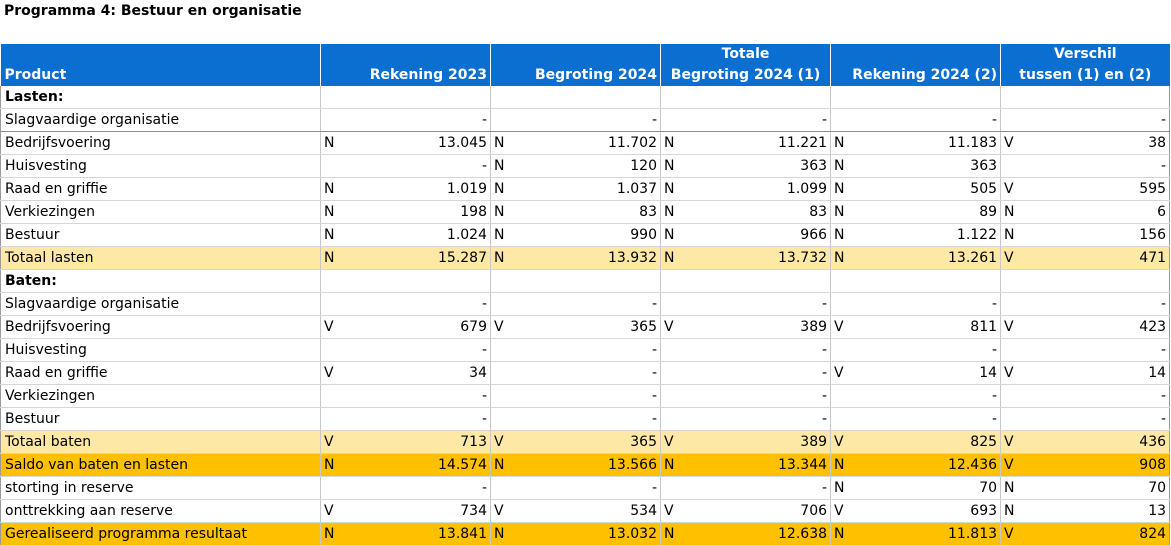 The width and height of the screenshot is (1171, 546). I want to click on row-label: Verkiezingen, so click(160, 212).